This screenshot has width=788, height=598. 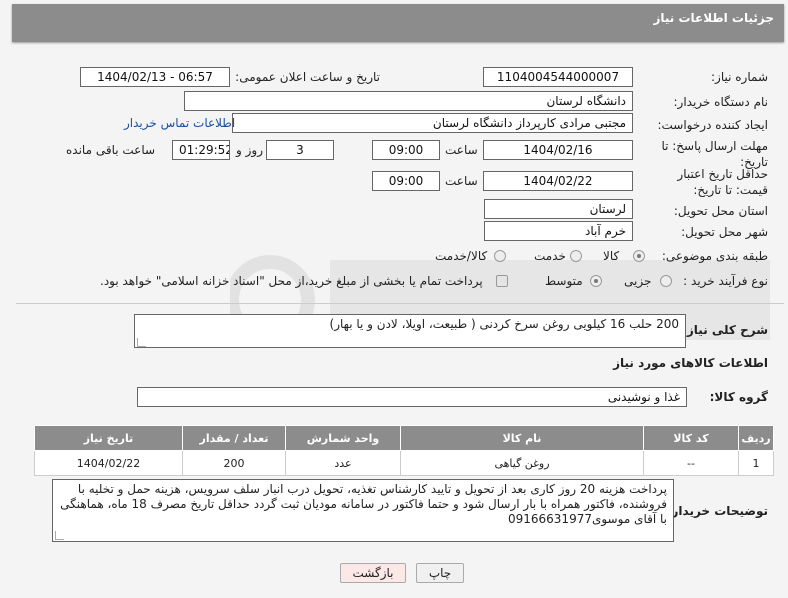 I want to click on cell-row: 1, so click(x=756, y=463).